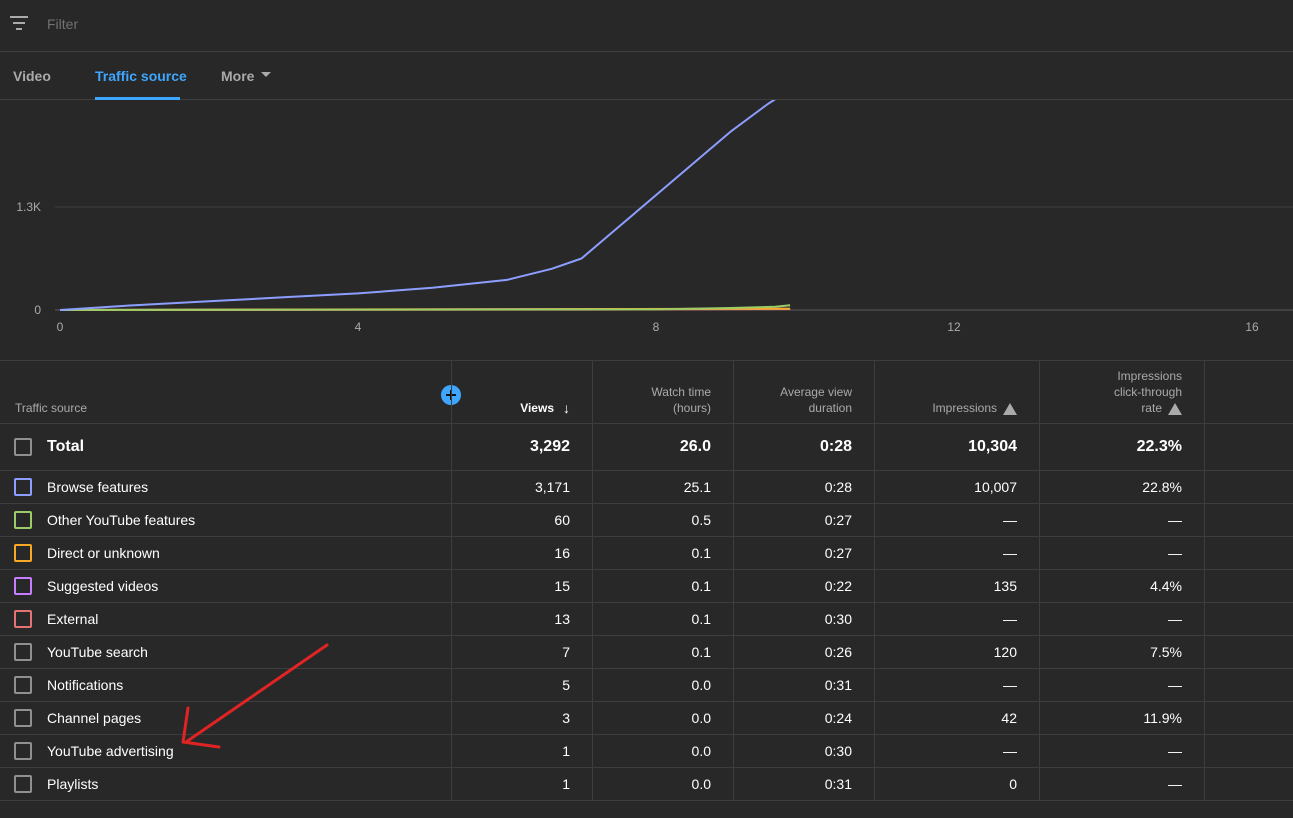 Image resolution: width=1293 pixels, height=818 pixels. I want to click on header-average-view-duration: Average view duration, so click(804, 392).